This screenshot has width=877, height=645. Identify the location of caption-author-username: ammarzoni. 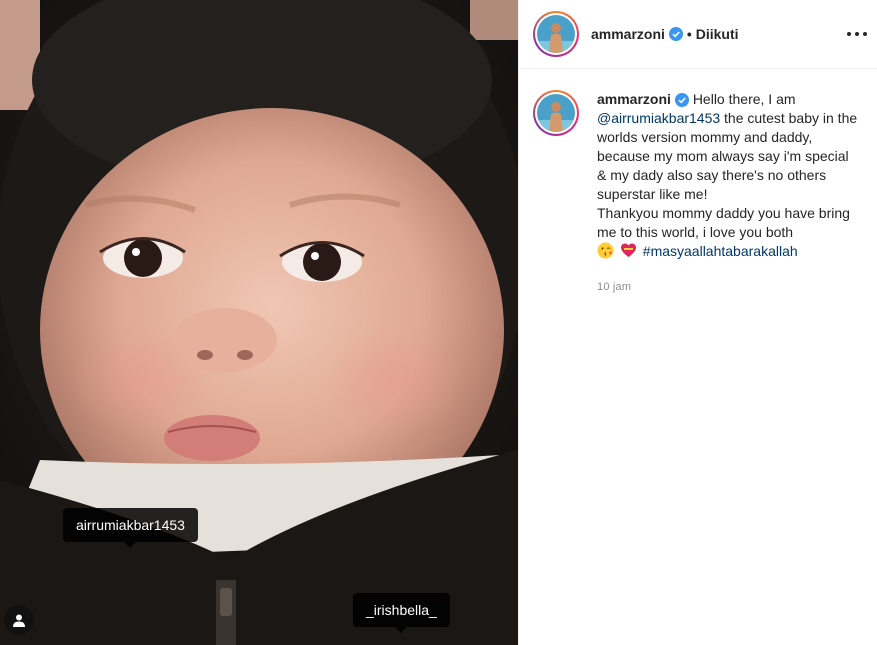
(634, 99).